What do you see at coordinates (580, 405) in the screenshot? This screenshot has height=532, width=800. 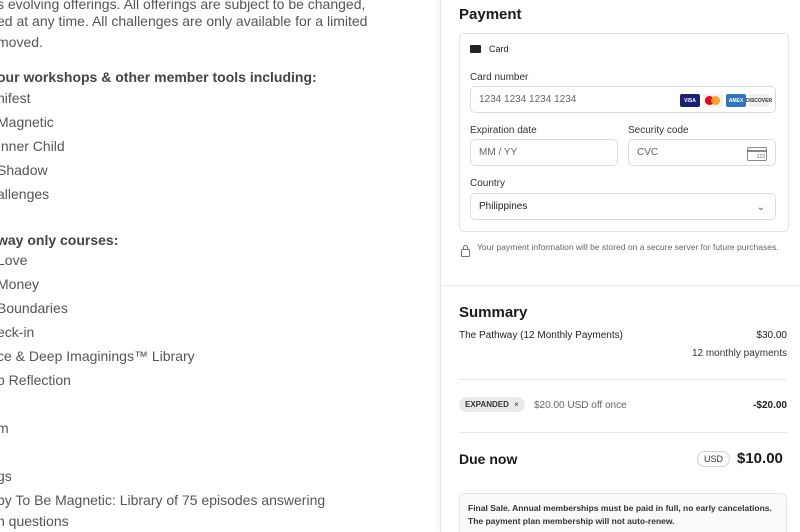 I see `promo-description: $20.00 USD off once` at bounding box center [580, 405].